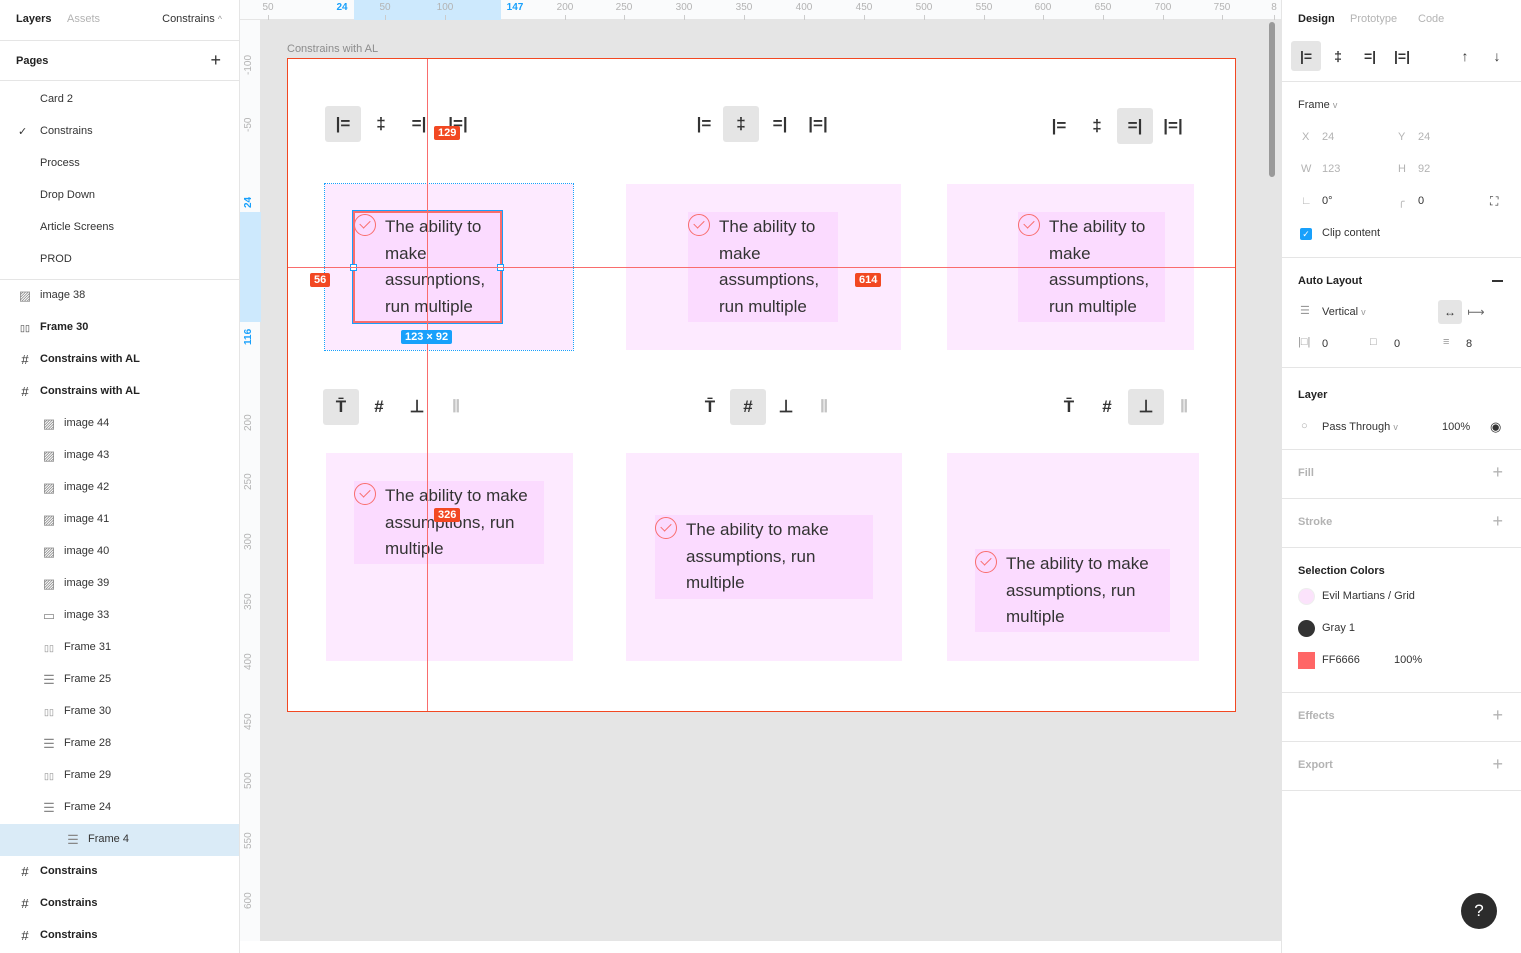 This screenshot has height=953, width=1521. What do you see at coordinates (1497, 715) in the screenshot?
I see `add-effect-plus-icon: +` at bounding box center [1497, 715].